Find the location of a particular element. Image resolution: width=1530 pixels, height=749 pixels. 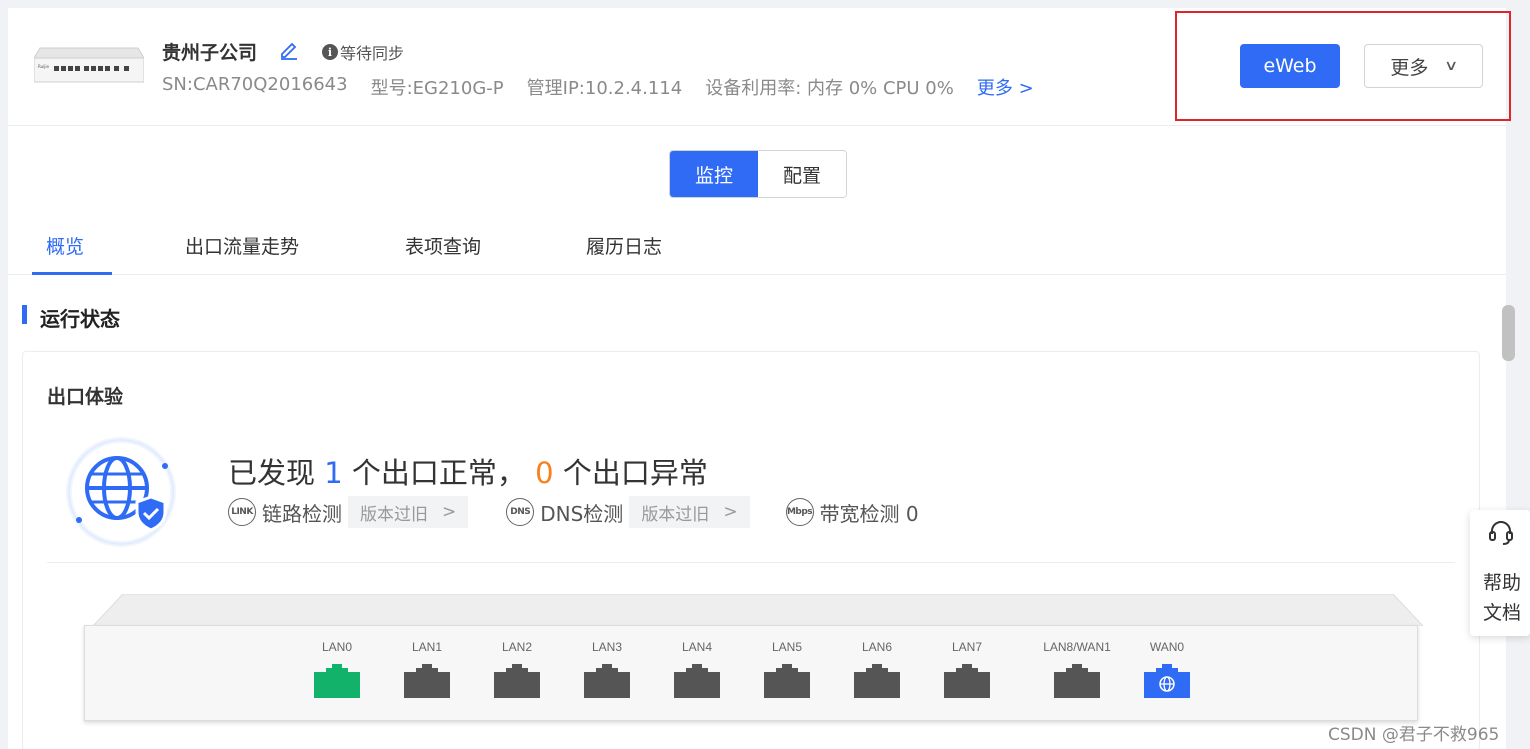

tab-config: 配置 is located at coordinates (802, 174).